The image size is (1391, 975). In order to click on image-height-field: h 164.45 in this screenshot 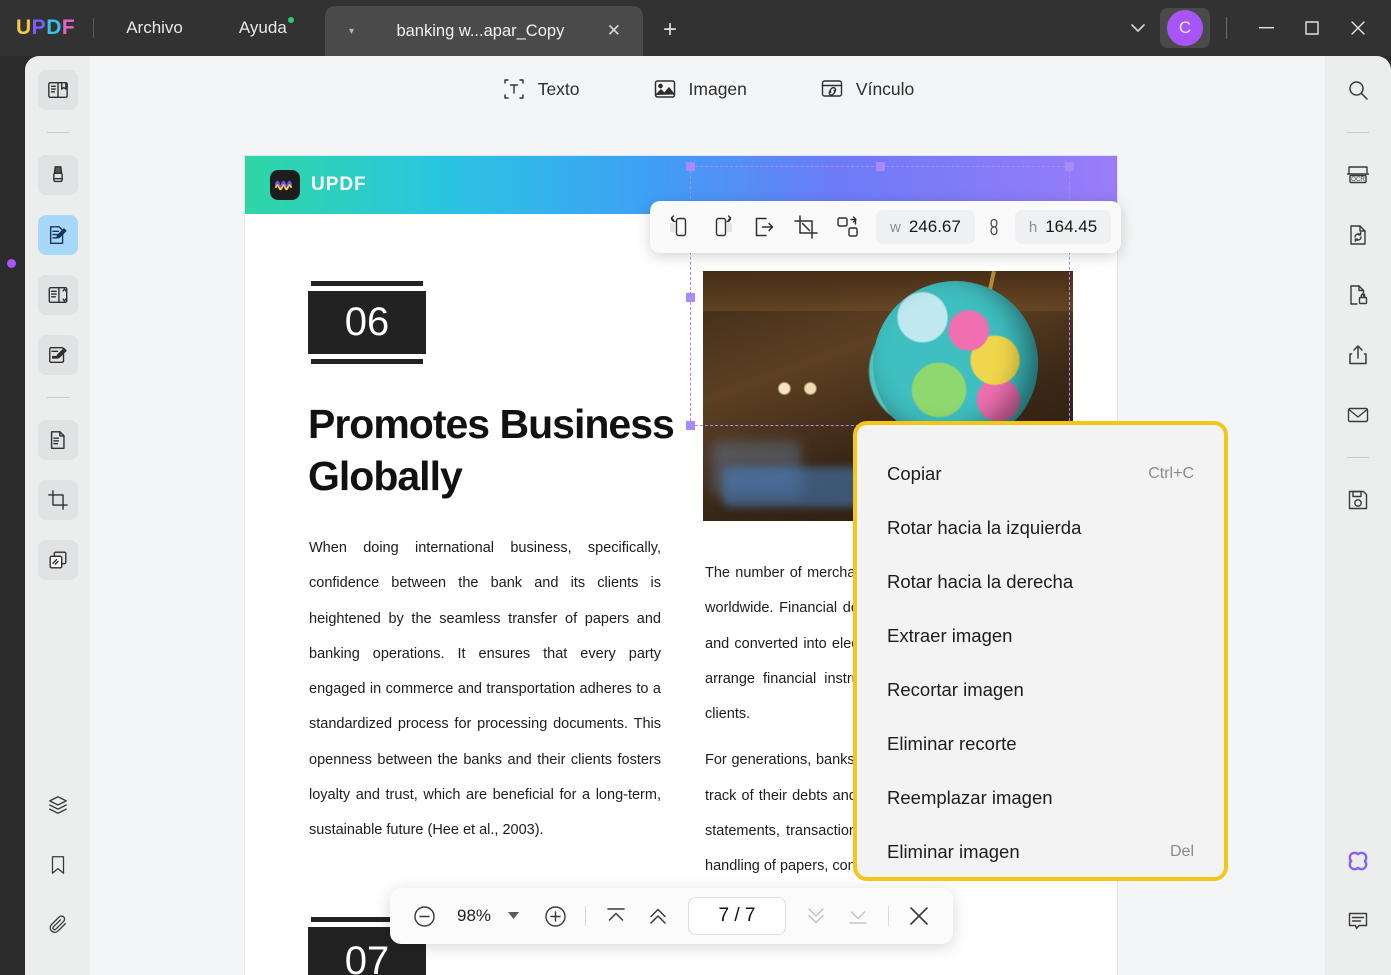, I will do `click(1063, 227)`.